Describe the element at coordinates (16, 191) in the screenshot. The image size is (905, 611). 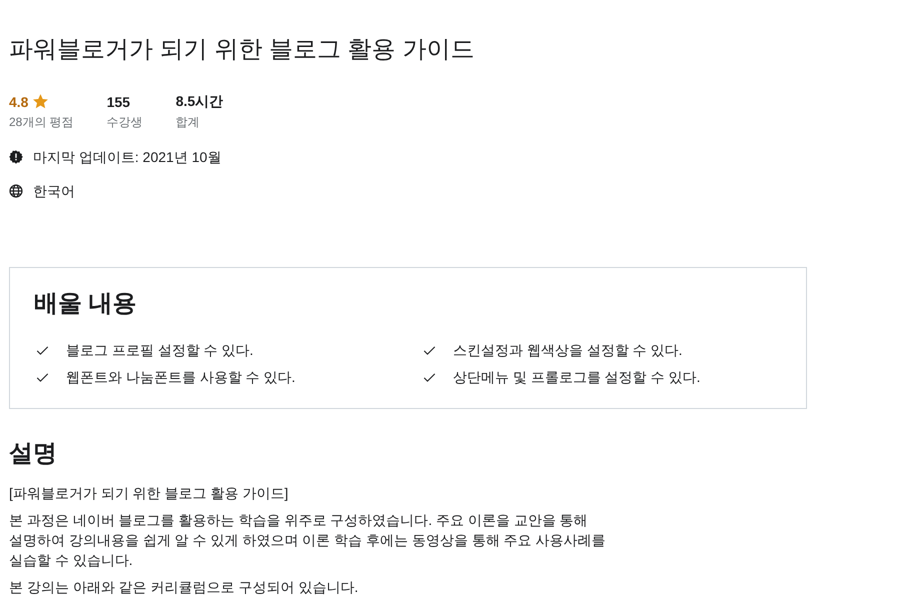
I see `globe-icon` at that location.